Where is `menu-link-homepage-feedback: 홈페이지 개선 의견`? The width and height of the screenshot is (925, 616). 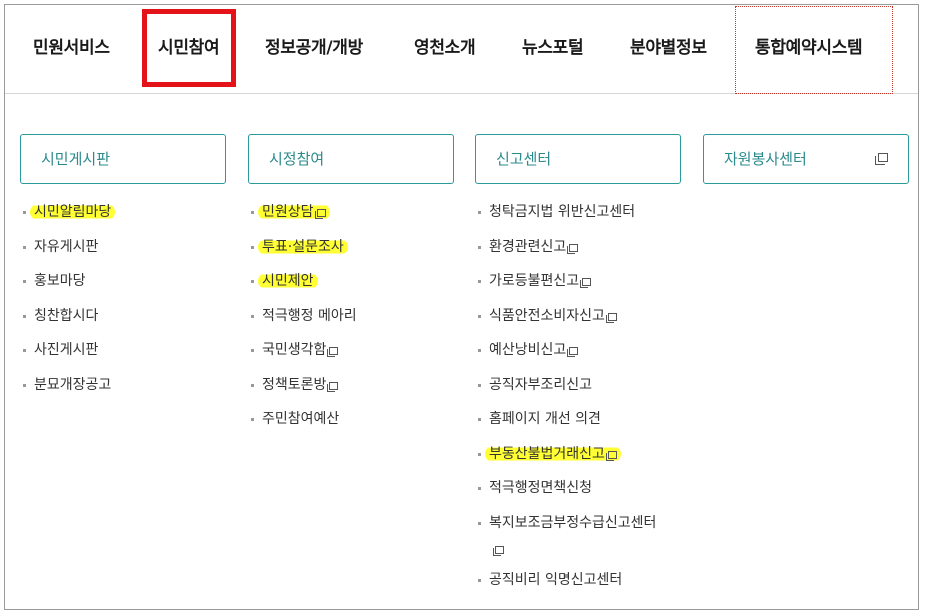 menu-link-homepage-feedback: 홈페이지 개선 의견 is located at coordinates (545, 419).